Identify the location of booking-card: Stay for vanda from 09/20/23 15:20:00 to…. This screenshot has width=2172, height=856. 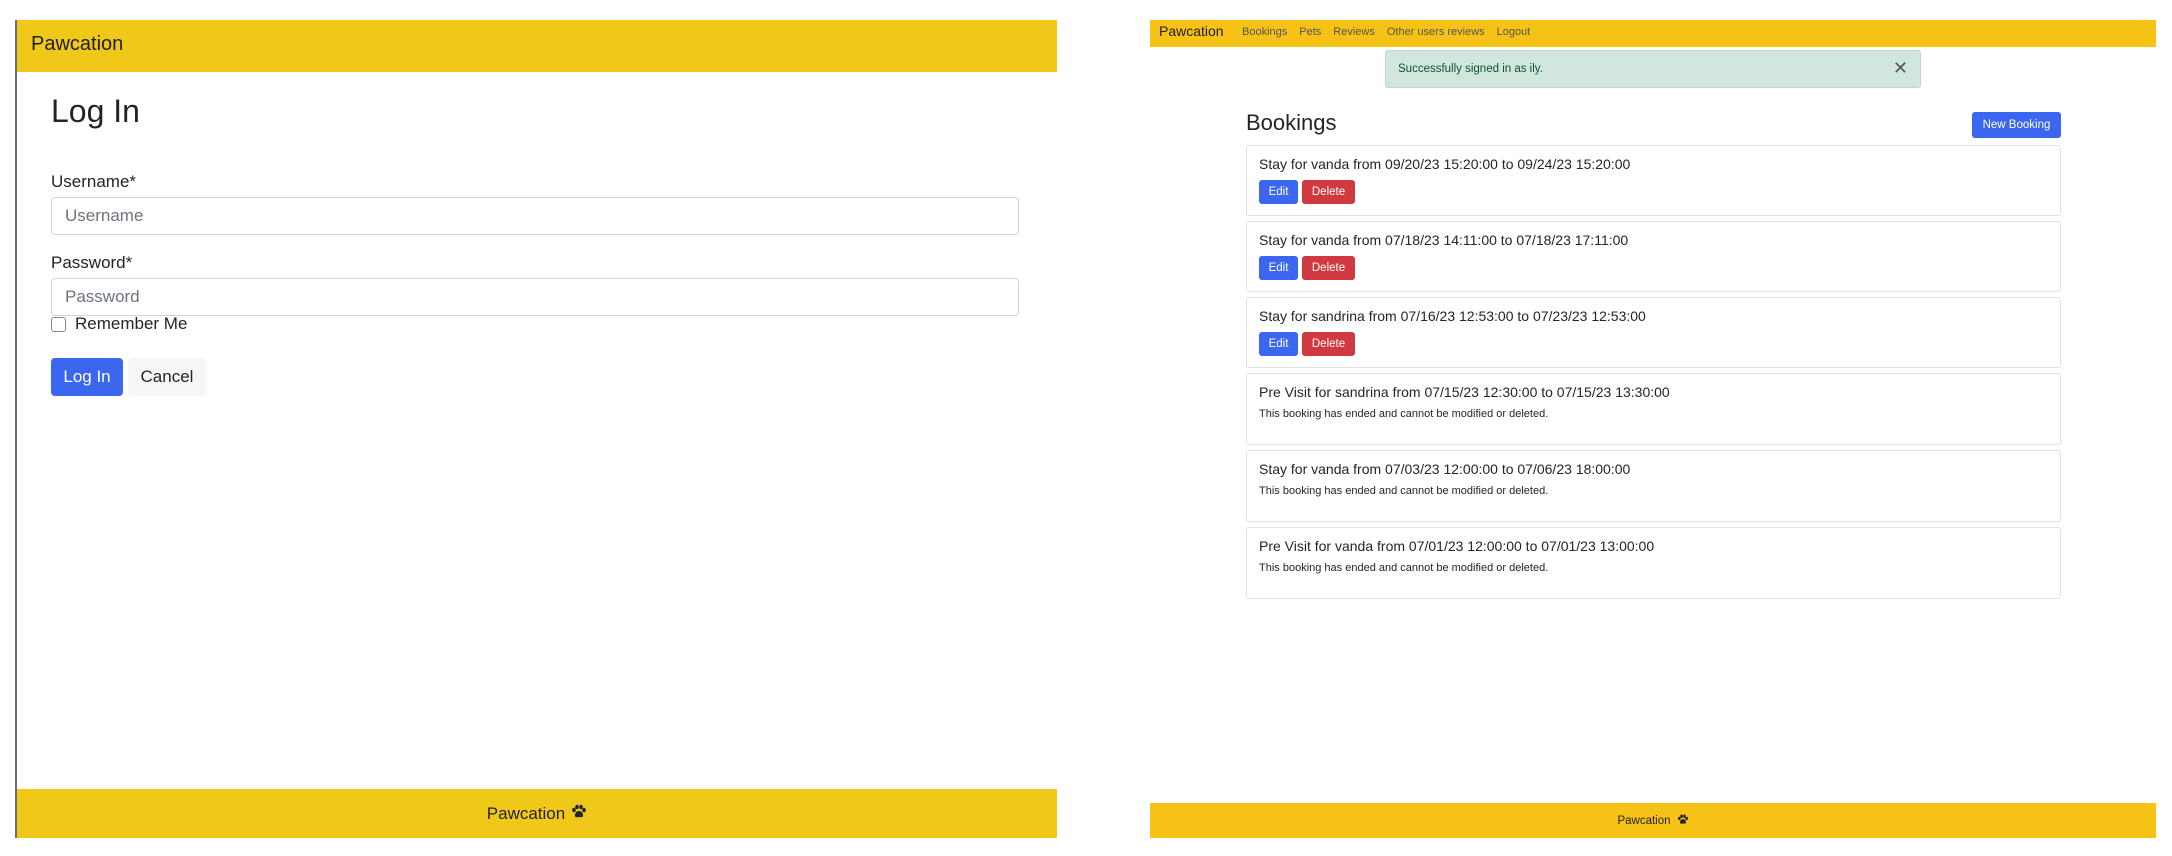
(1653, 180).